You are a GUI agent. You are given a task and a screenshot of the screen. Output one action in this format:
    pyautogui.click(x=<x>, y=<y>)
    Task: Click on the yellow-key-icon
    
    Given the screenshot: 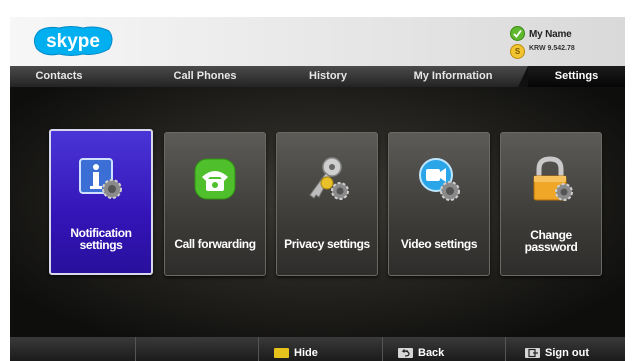 What is the action you would take?
    pyautogui.click(x=281, y=353)
    